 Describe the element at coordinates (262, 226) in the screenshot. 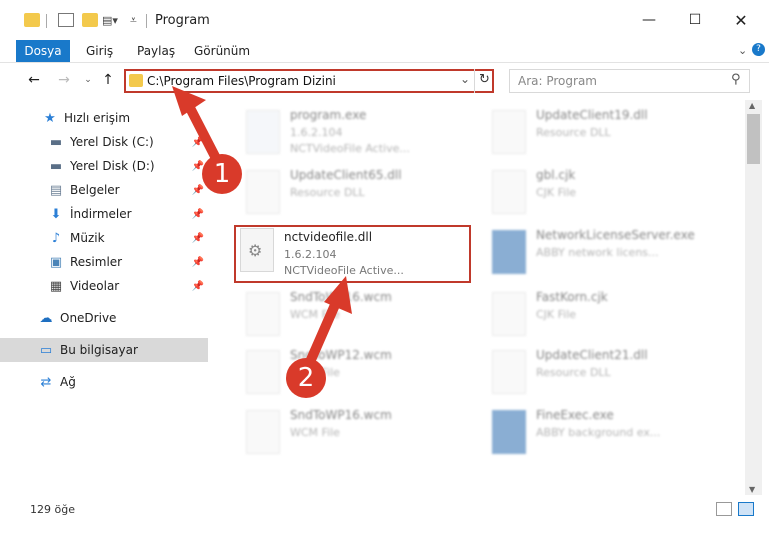

I see `annotation-arrows` at that location.